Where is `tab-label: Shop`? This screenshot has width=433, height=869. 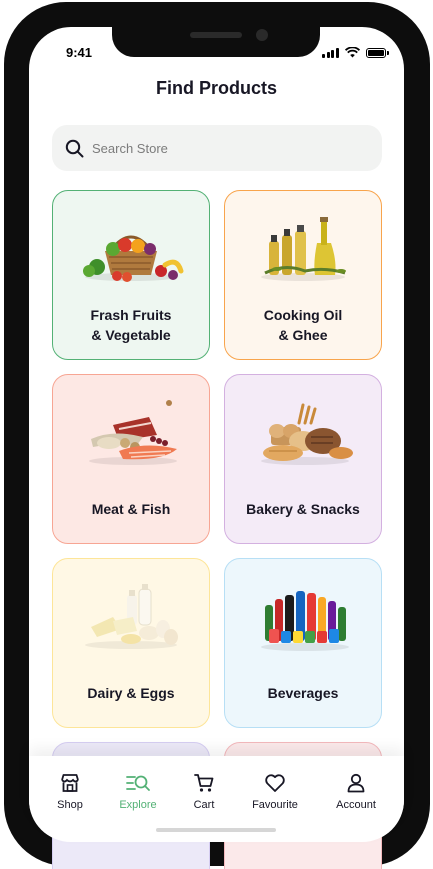 tab-label: Shop is located at coordinates (70, 805).